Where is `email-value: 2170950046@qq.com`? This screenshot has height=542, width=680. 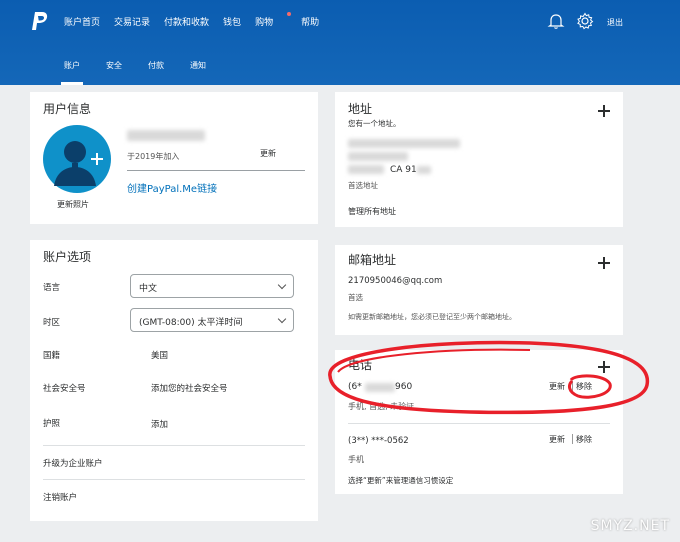 email-value: 2170950046@qq.com is located at coordinates (395, 281).